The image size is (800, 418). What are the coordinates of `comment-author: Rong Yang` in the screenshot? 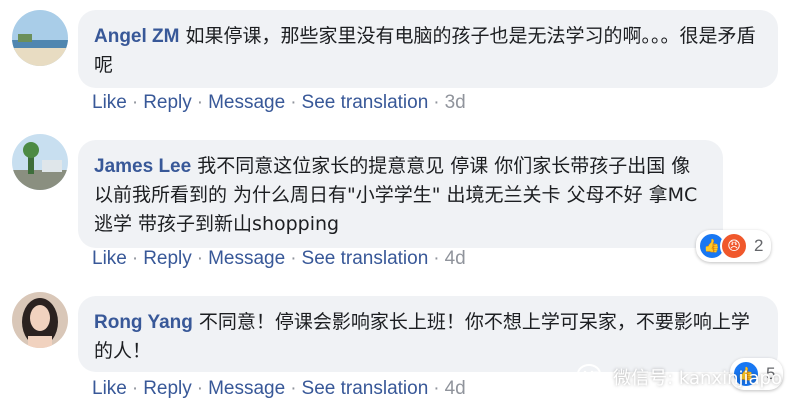 It's located at (143, 322).